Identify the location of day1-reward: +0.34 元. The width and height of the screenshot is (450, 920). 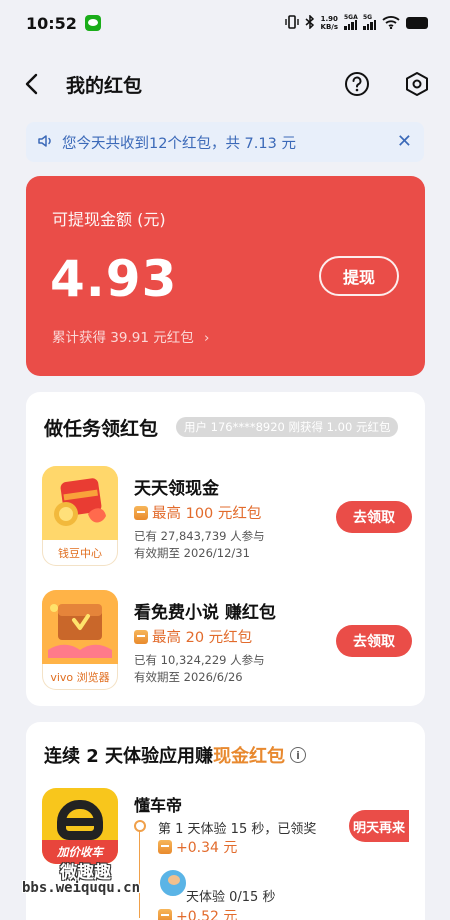
(207, 848).